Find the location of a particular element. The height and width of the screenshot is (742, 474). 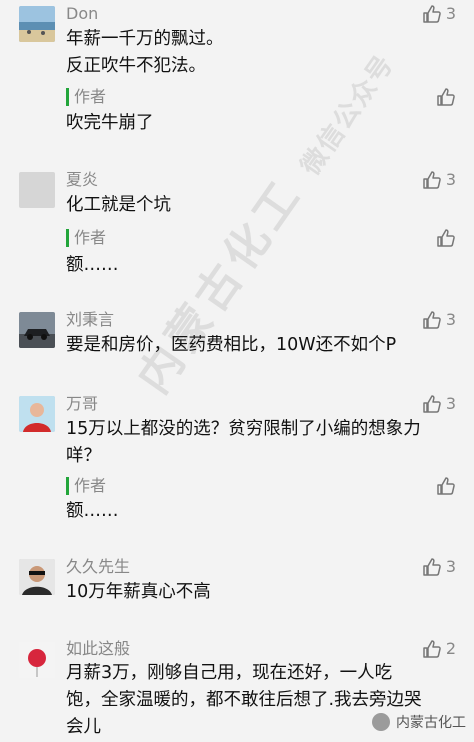

comment-line: 月薪3万，刚够自己用，现在还好，一人吃 is located at coordinates (229, 673).